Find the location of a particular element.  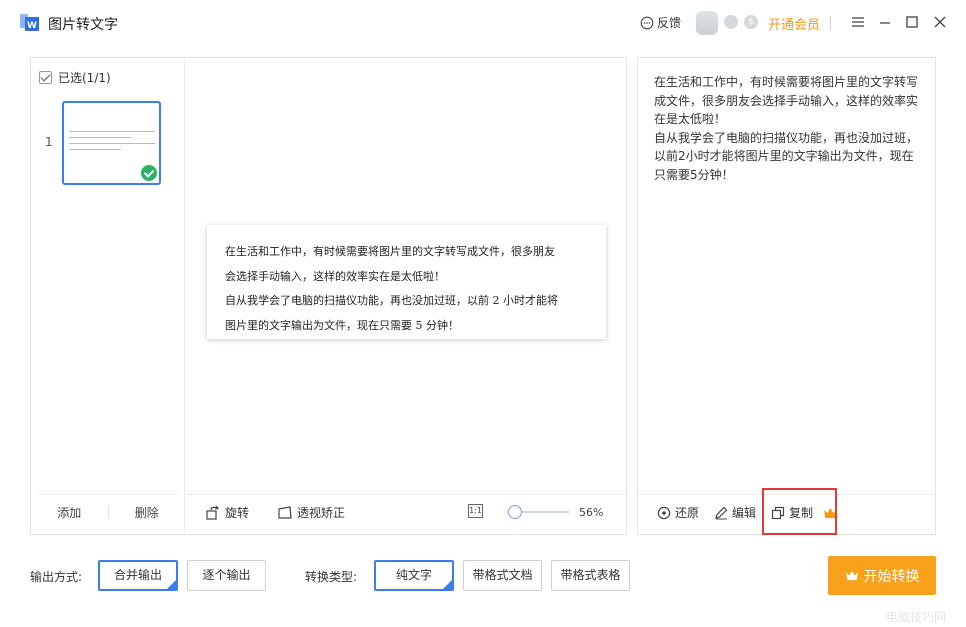

result-line: 在生活和工作中，有时候需要将图片里的文字转写 is located at coordinates (786, 82).